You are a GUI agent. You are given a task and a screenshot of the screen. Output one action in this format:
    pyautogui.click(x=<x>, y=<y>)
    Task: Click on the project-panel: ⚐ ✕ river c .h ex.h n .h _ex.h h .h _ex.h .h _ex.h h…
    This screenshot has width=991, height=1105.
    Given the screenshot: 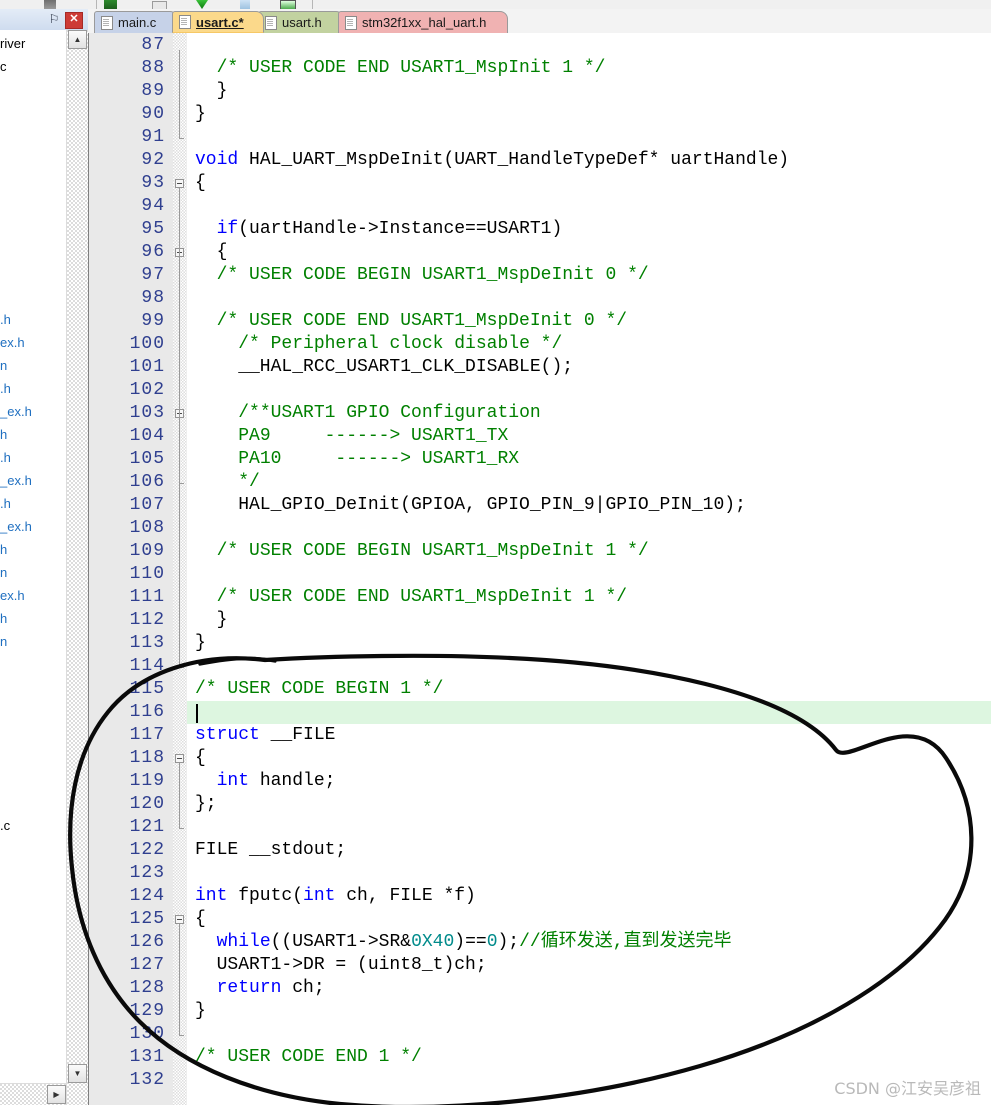 What is the action you would take?
    pyautogui.click(x=44, y=557)
    